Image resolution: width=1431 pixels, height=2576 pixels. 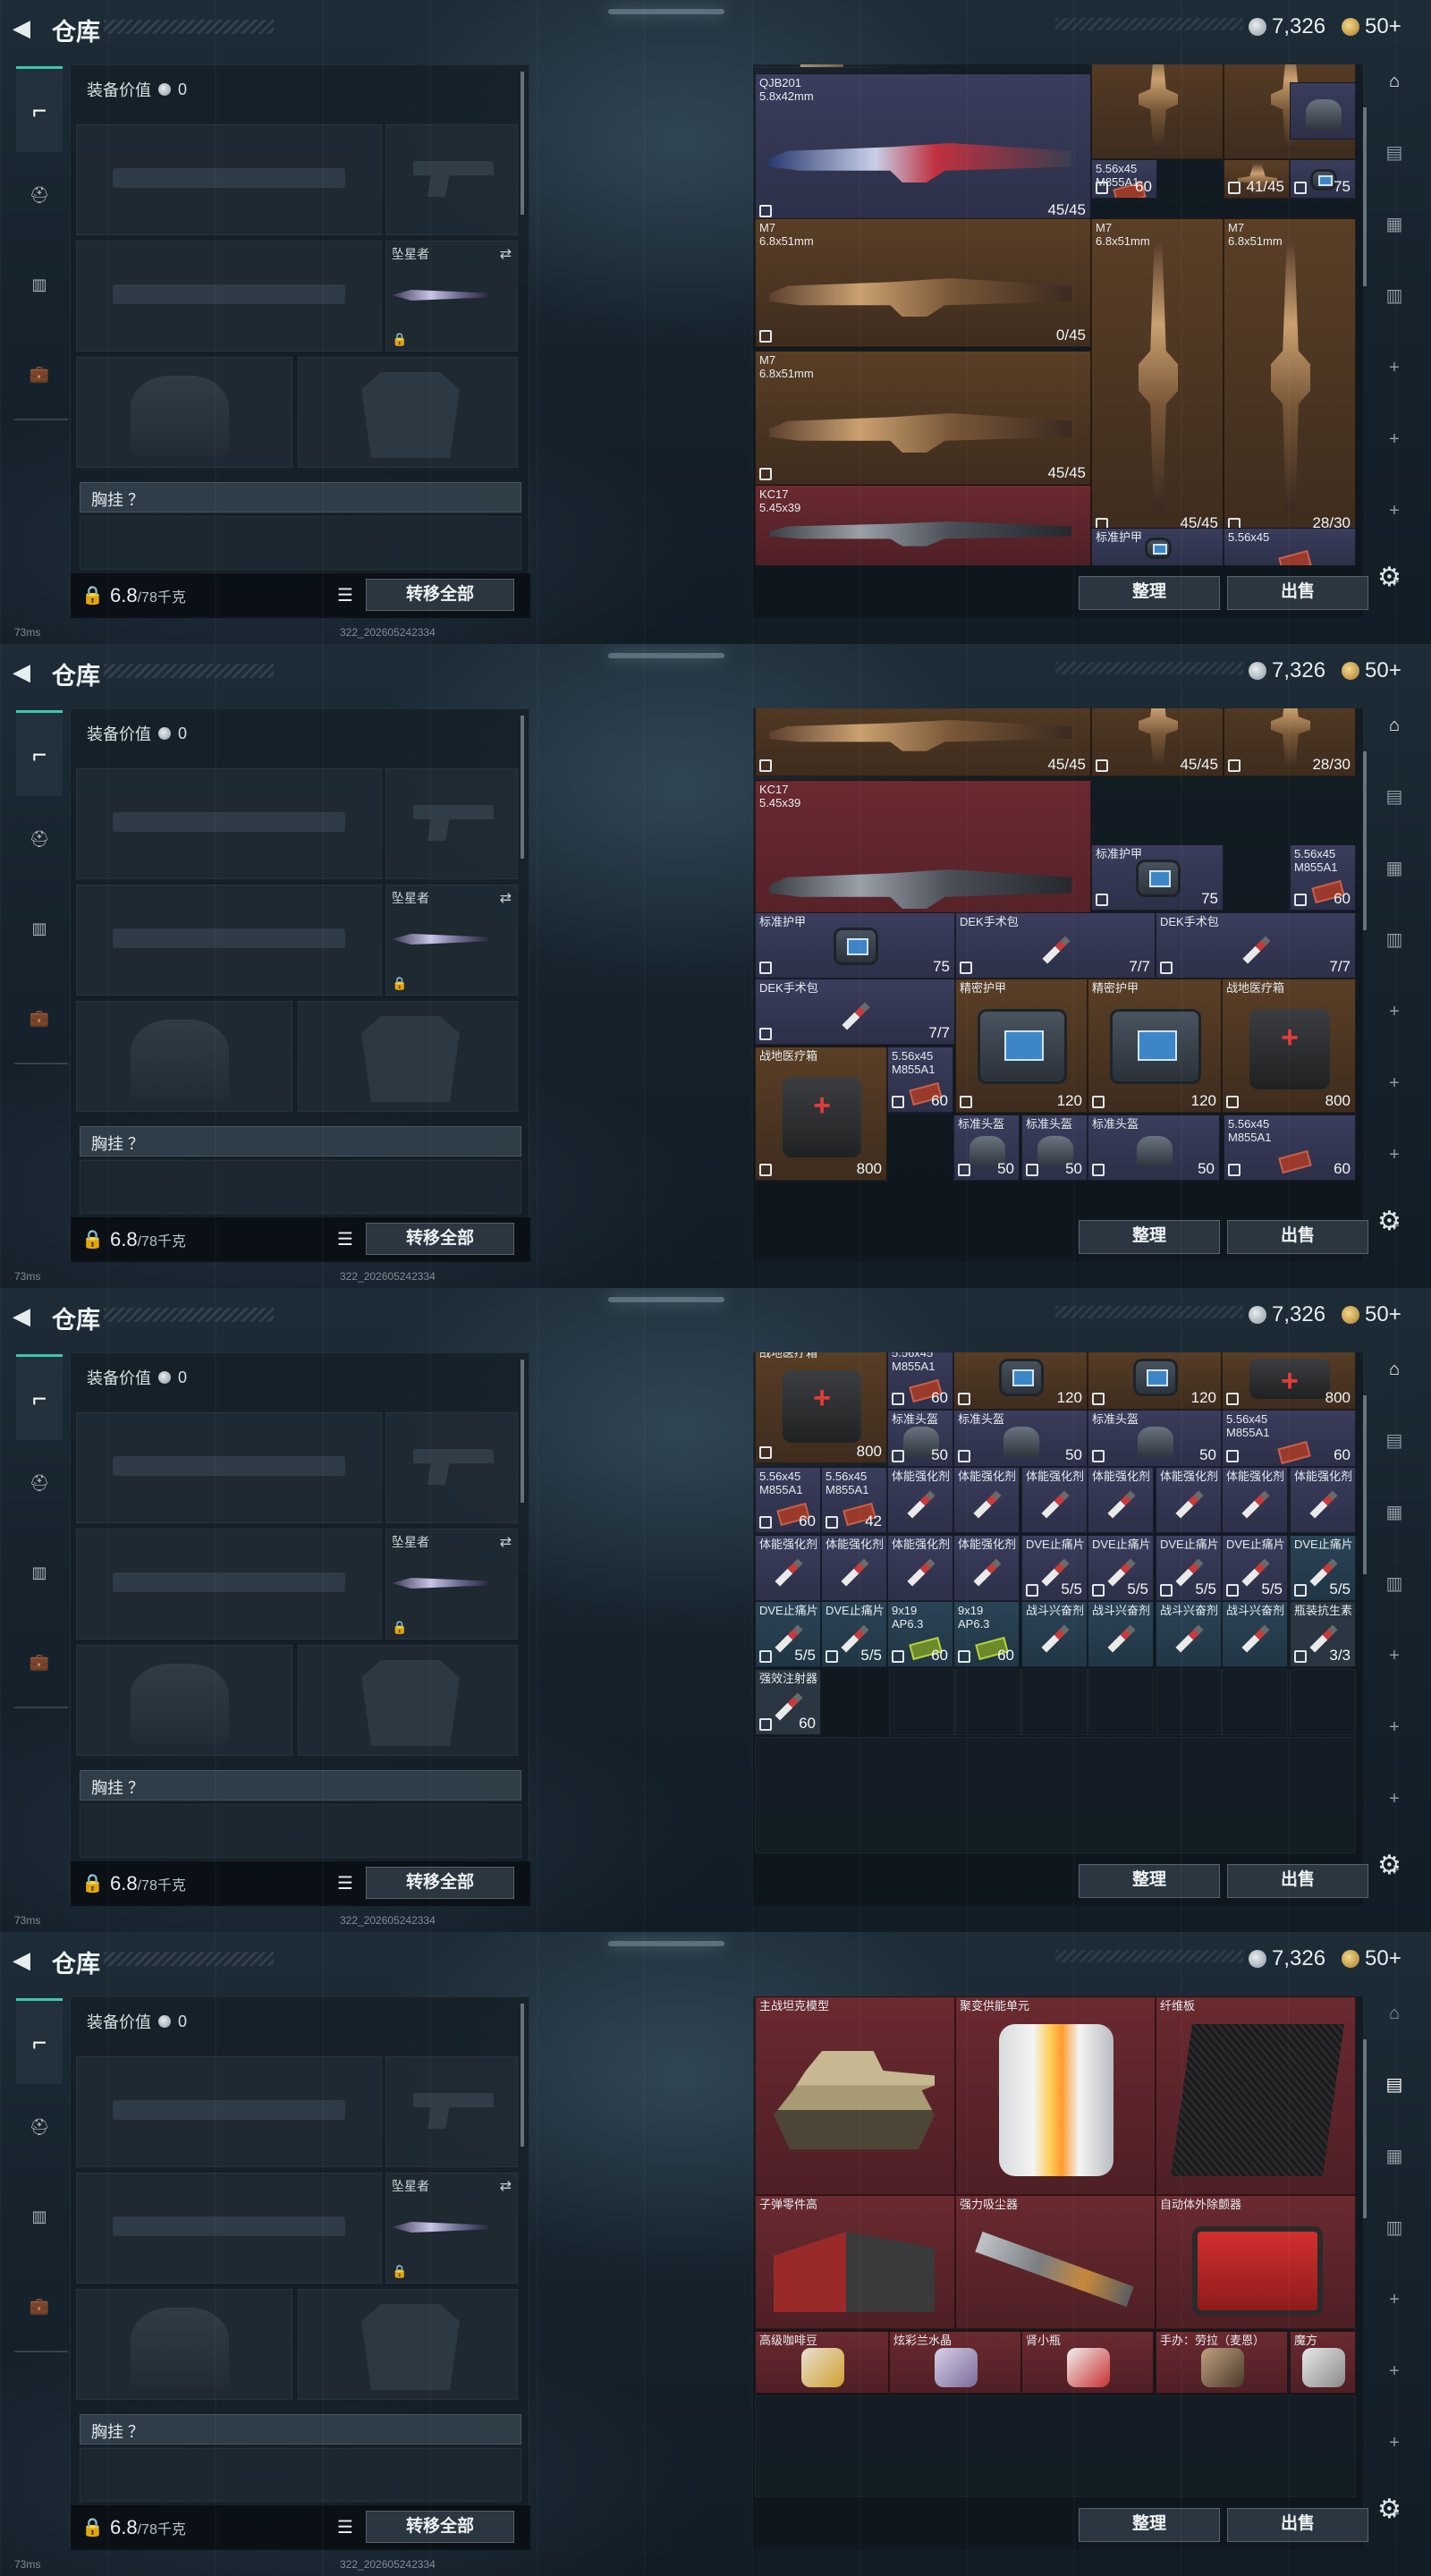 I want to click on stash-item: 强力吸尘器, so click(x=1056, y=2262).